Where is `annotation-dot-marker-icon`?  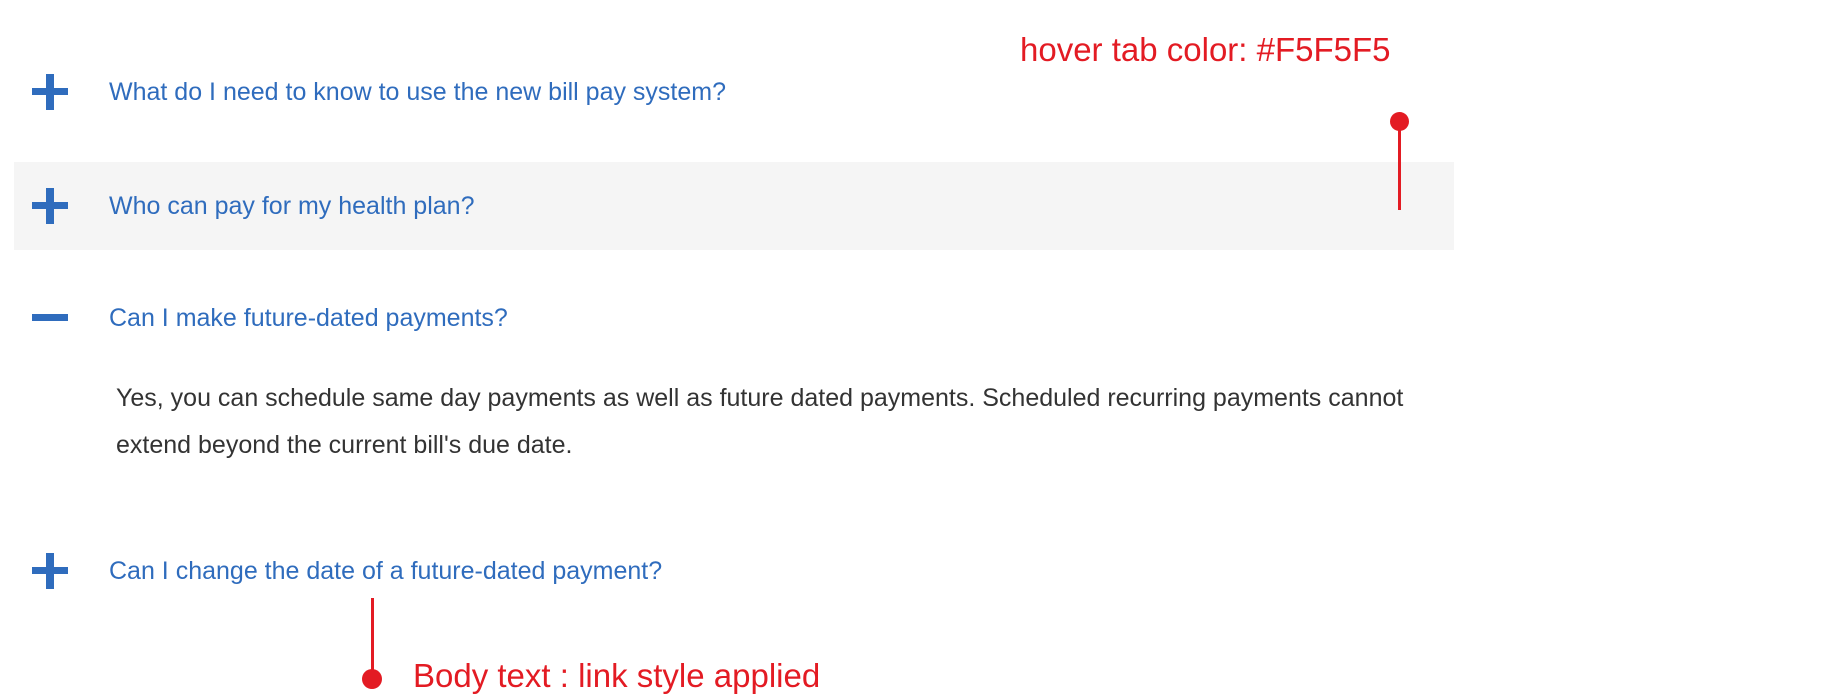 annotation-dot-marker-icon is located at coordinates (372, 679).